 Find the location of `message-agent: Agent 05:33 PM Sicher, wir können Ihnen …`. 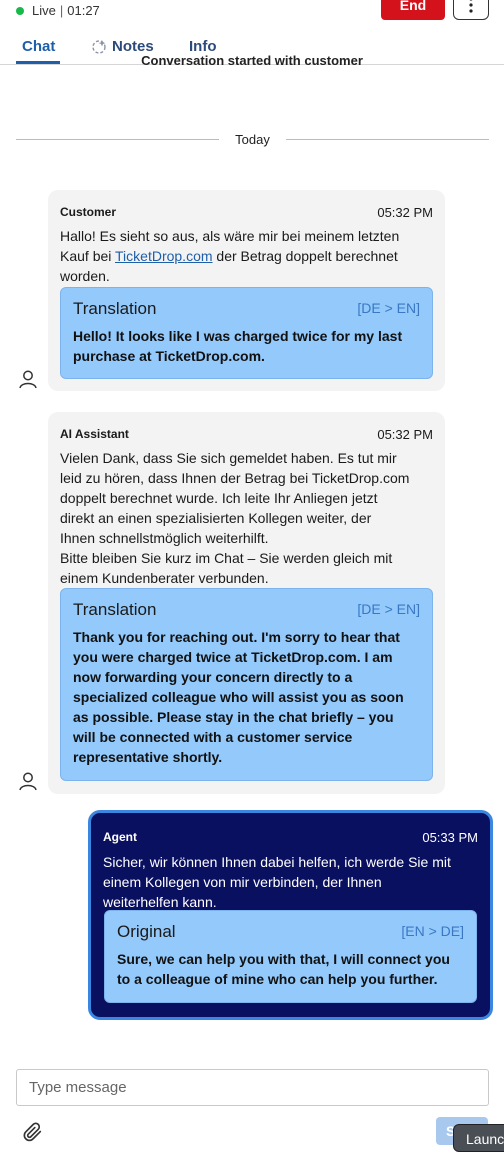

message-agent: Agent 05:33 PM Sicher, wir können Ihnen … is located at coordinates (290, 915).